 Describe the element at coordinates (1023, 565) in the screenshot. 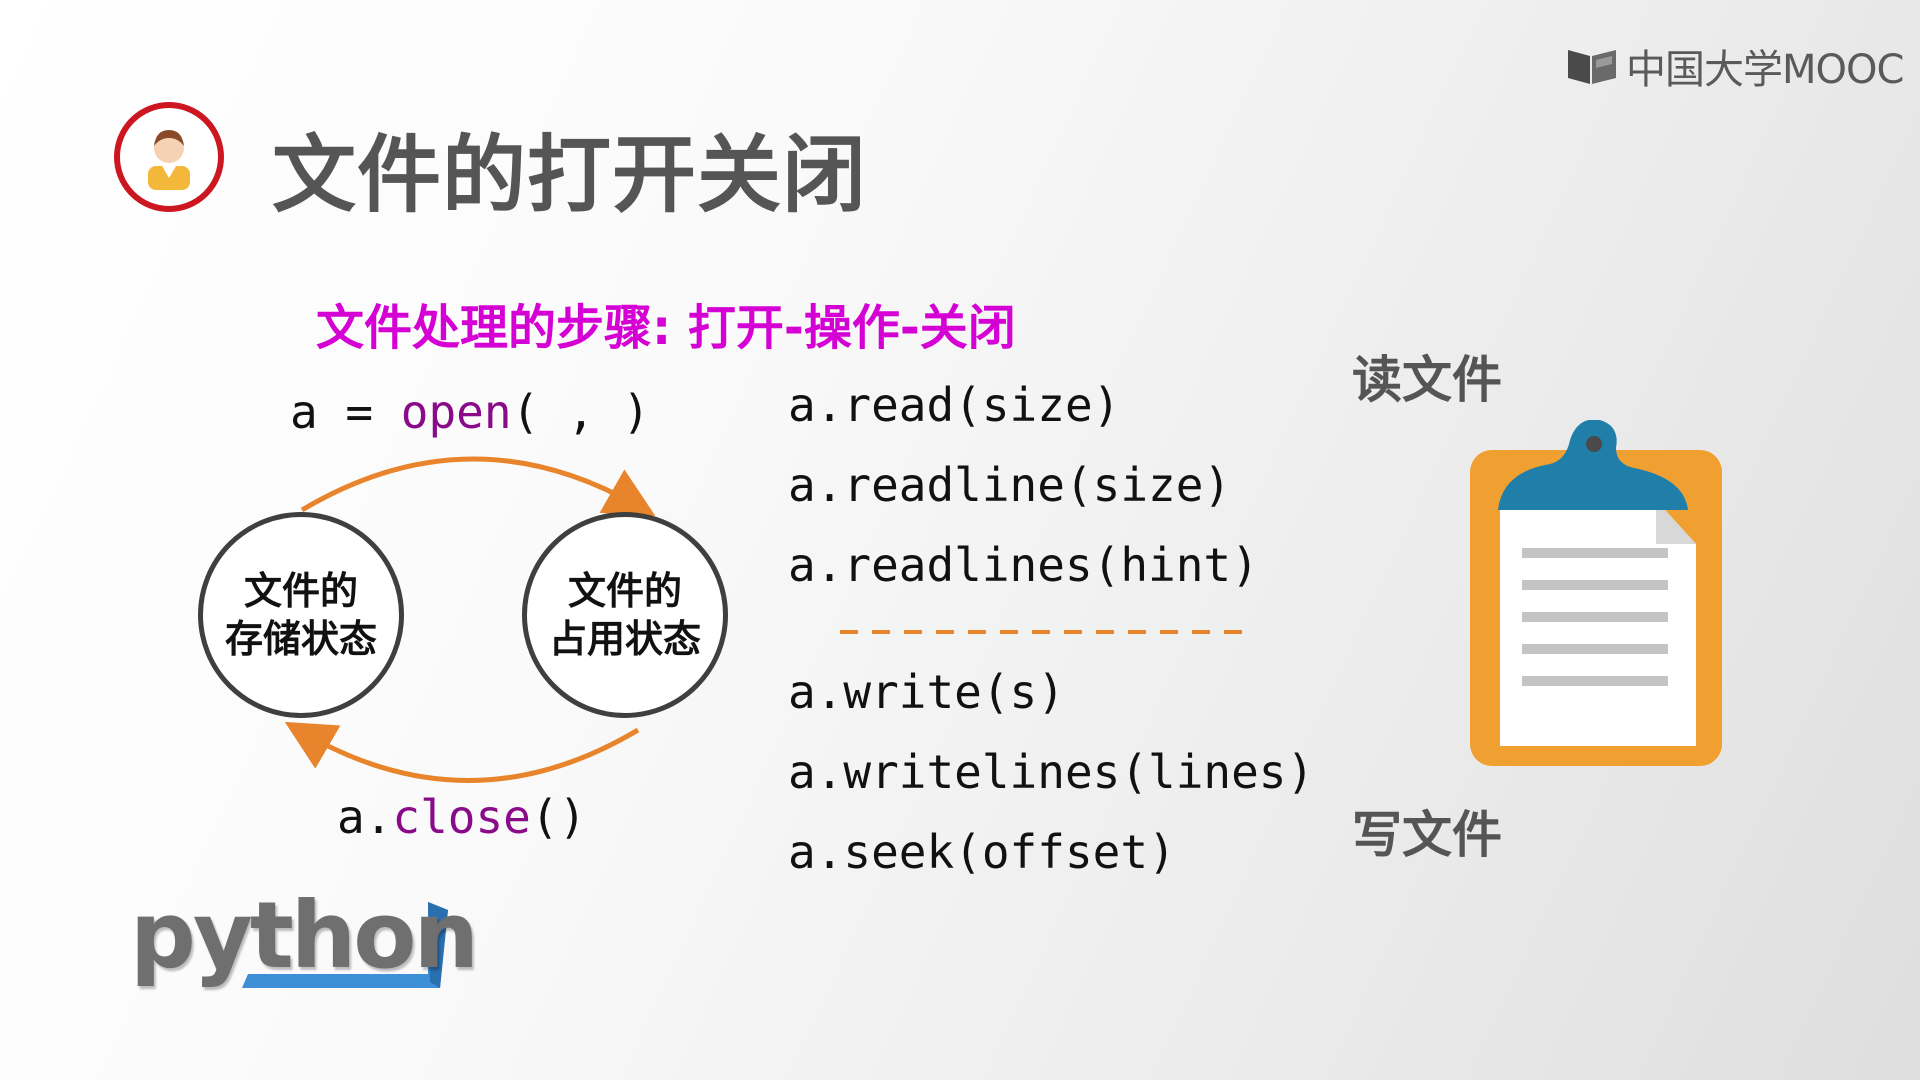

I see `method-readlines: a.readlines(hint)` at that location.